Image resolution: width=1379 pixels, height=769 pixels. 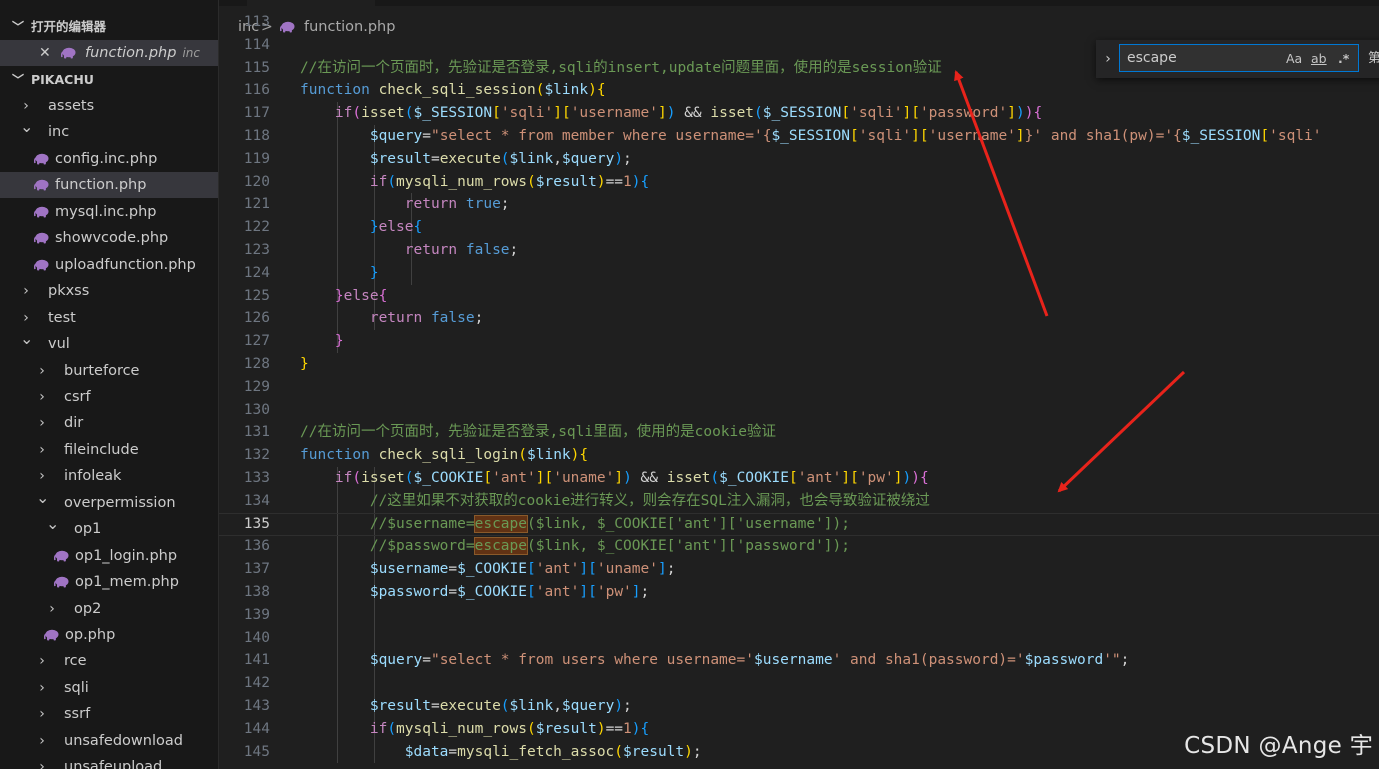 I want to click on tree-folder-fileinclude: › fileinclude, so click(x=109, y=450).